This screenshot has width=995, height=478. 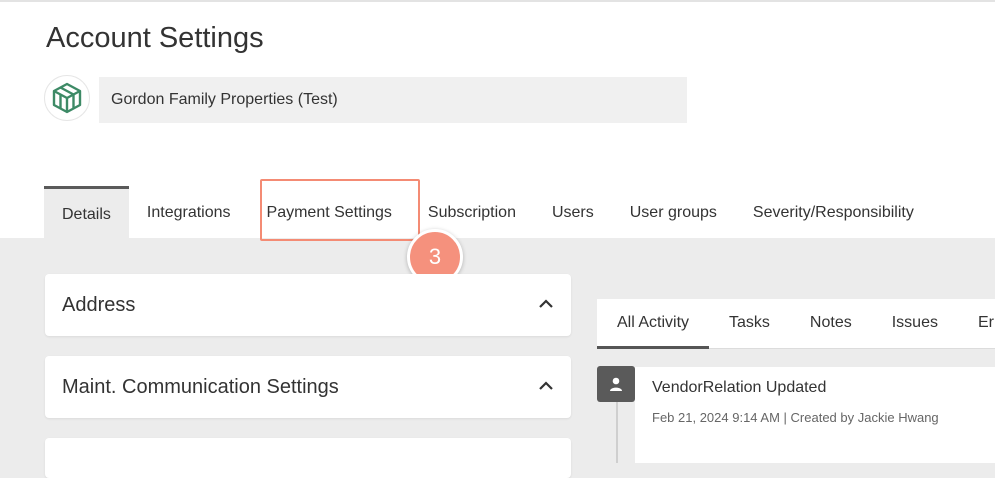 What do you see at coordinates (573, 213) in the screenshot?
I see `tab-users: Users` at bounding box center [573, 213].